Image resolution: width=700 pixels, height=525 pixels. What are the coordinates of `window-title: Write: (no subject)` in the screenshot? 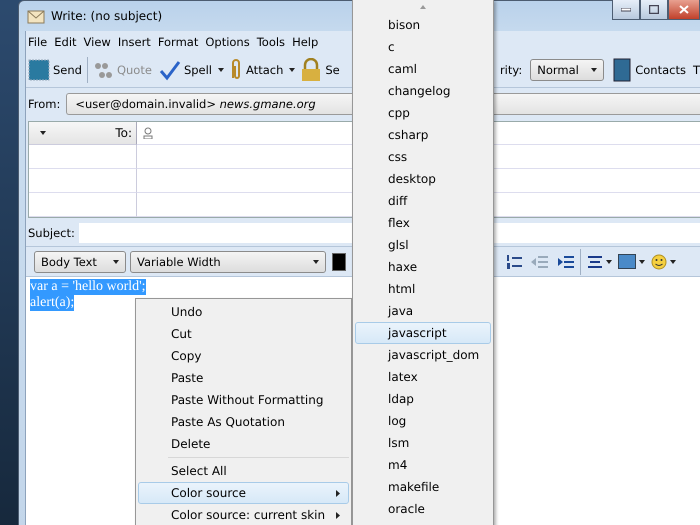 It's located at (106, 16).